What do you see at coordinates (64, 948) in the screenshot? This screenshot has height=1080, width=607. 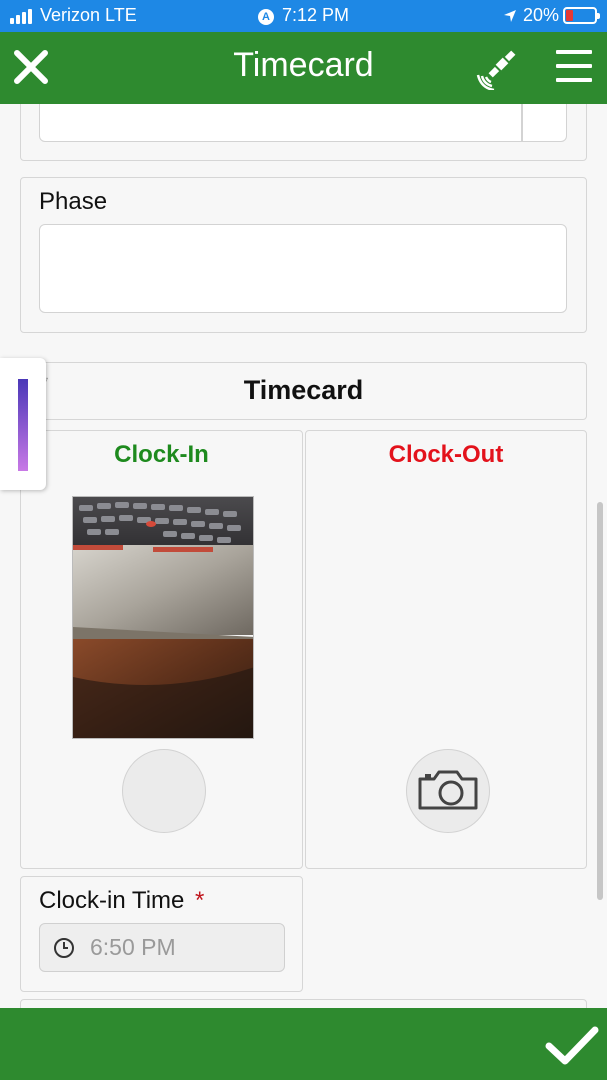 I see `clock-icon` at bounding box center [64, 948].